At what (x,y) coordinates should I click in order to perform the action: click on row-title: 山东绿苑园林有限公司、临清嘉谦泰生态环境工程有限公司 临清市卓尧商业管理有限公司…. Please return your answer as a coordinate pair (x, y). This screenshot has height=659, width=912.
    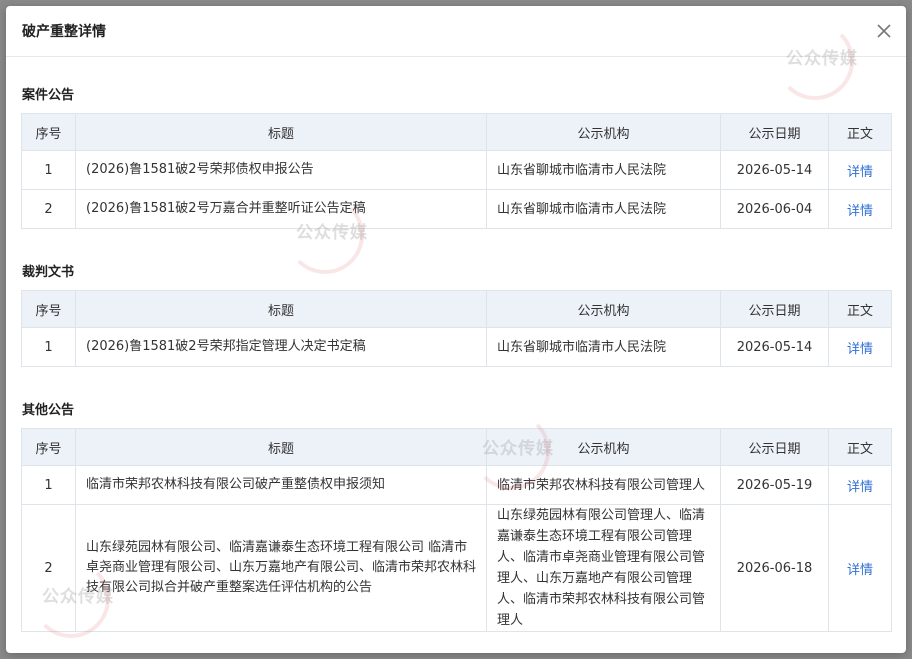
    Looking at the image, I should click on (281, 568).